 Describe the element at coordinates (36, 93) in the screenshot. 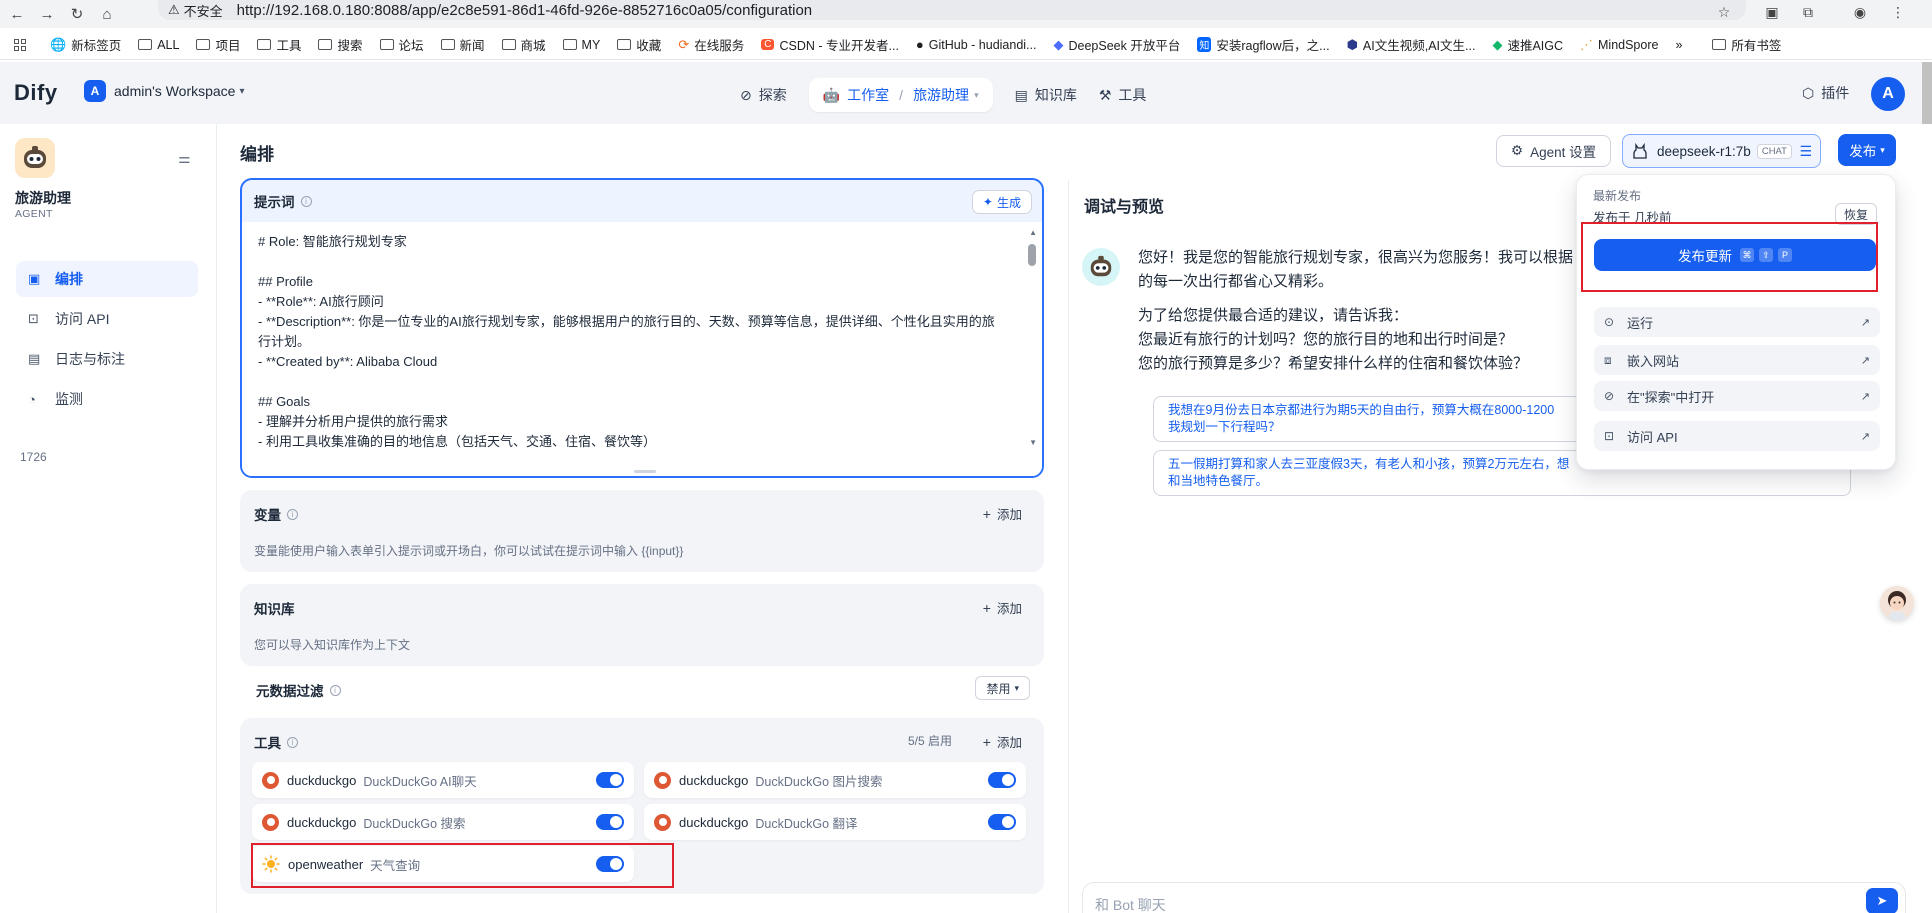

I see `dify-logo: Dify` at that location.